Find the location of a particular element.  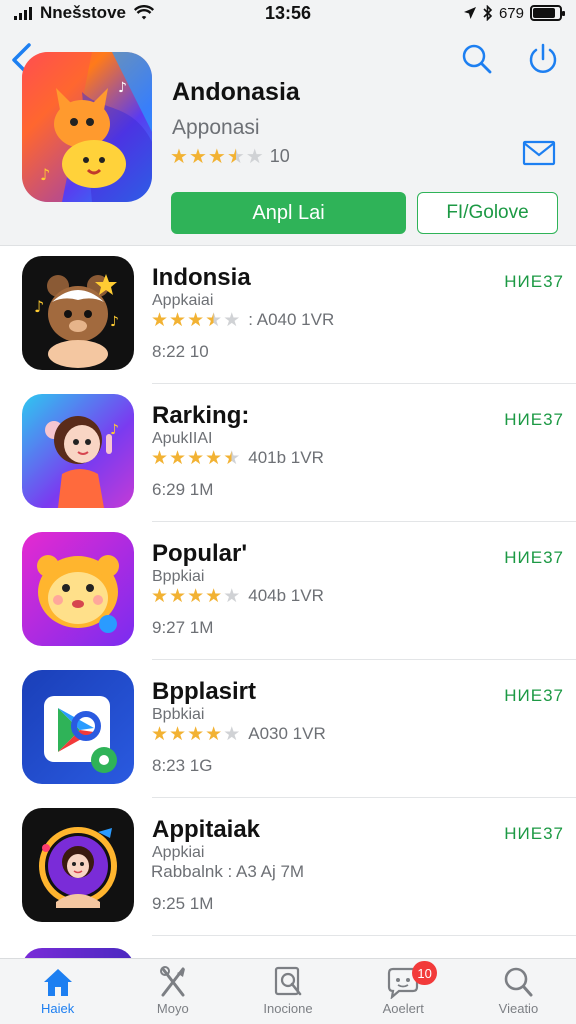

item-rating: ★ ★ ★ ★ ★ A030 1VR is located at coordinates (238, 734).